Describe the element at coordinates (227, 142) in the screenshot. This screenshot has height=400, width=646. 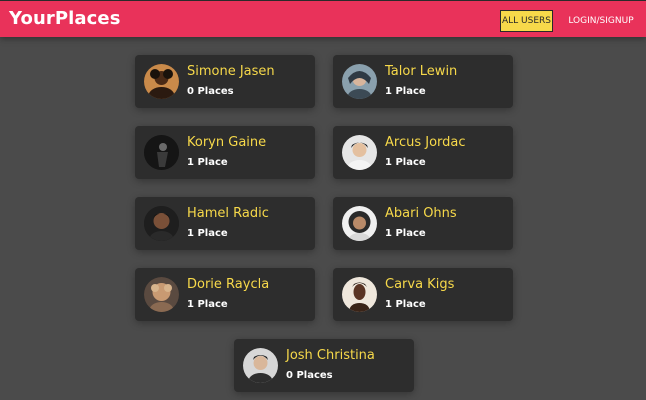
I see `user-name: Koryn Gaine` at that location.